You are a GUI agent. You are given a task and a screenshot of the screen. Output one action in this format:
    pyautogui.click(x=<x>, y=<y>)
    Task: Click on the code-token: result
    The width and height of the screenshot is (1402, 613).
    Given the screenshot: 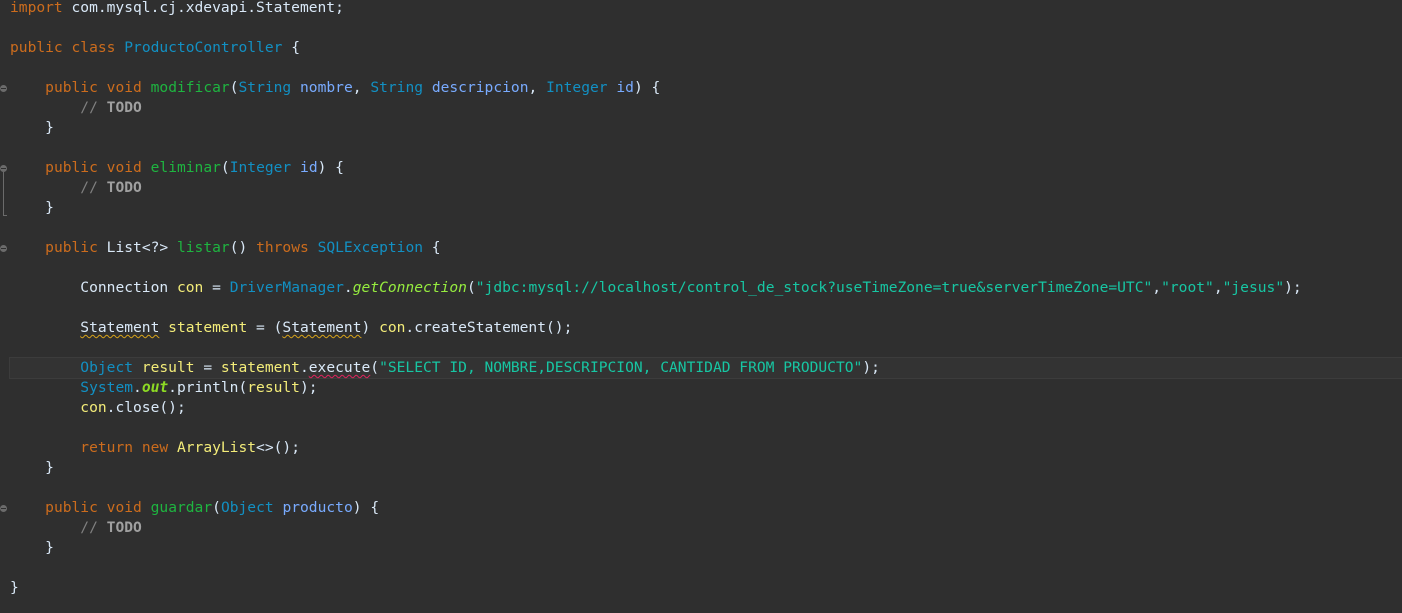 What is the action you would take?
    pyautogui.click(x=273, y=387)
    